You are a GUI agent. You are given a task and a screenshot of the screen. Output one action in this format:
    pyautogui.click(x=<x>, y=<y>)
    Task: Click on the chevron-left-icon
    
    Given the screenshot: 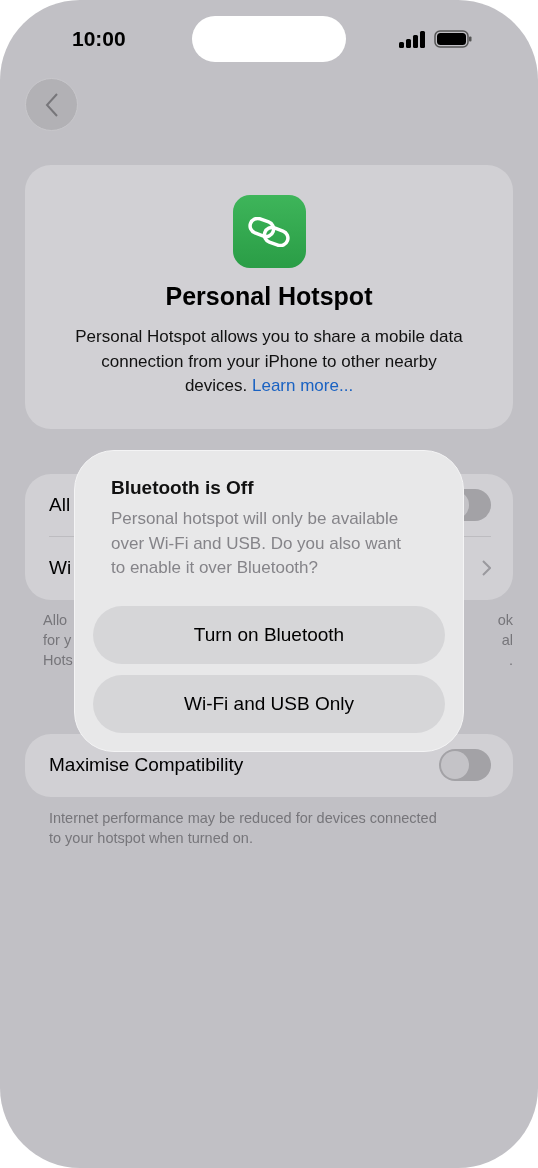 What is the action you would take?
    pyautogui.click(x=51, y=104)
    